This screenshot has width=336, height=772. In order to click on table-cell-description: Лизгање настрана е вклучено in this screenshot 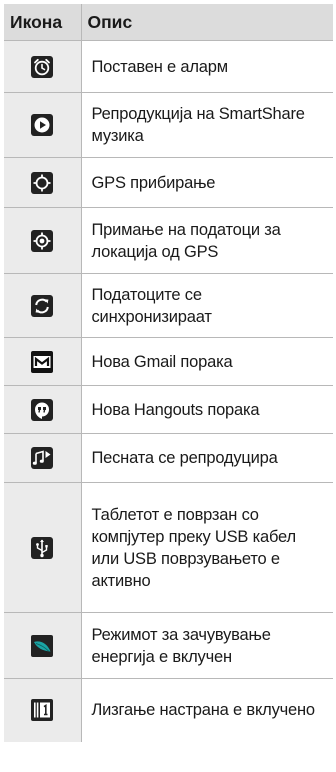, I will do `click(203, 710)`.